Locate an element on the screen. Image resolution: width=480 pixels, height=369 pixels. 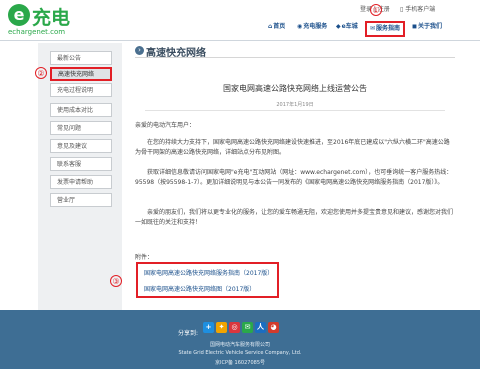
sidebar-item-customer-service: 联系客服 is located at coordinates (81, 164).